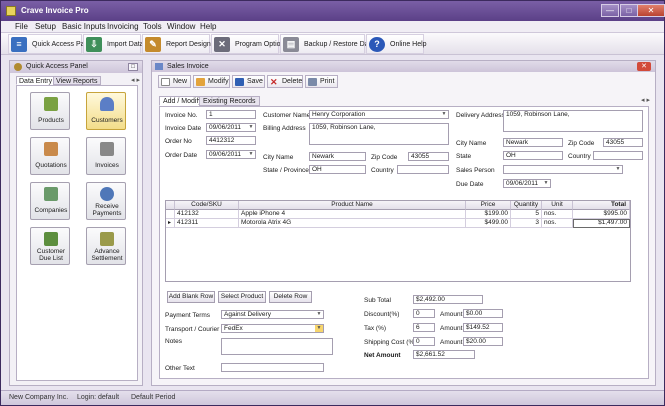 The image size is (665, 406). I want to click on menu-file: File, so click(21, 26).